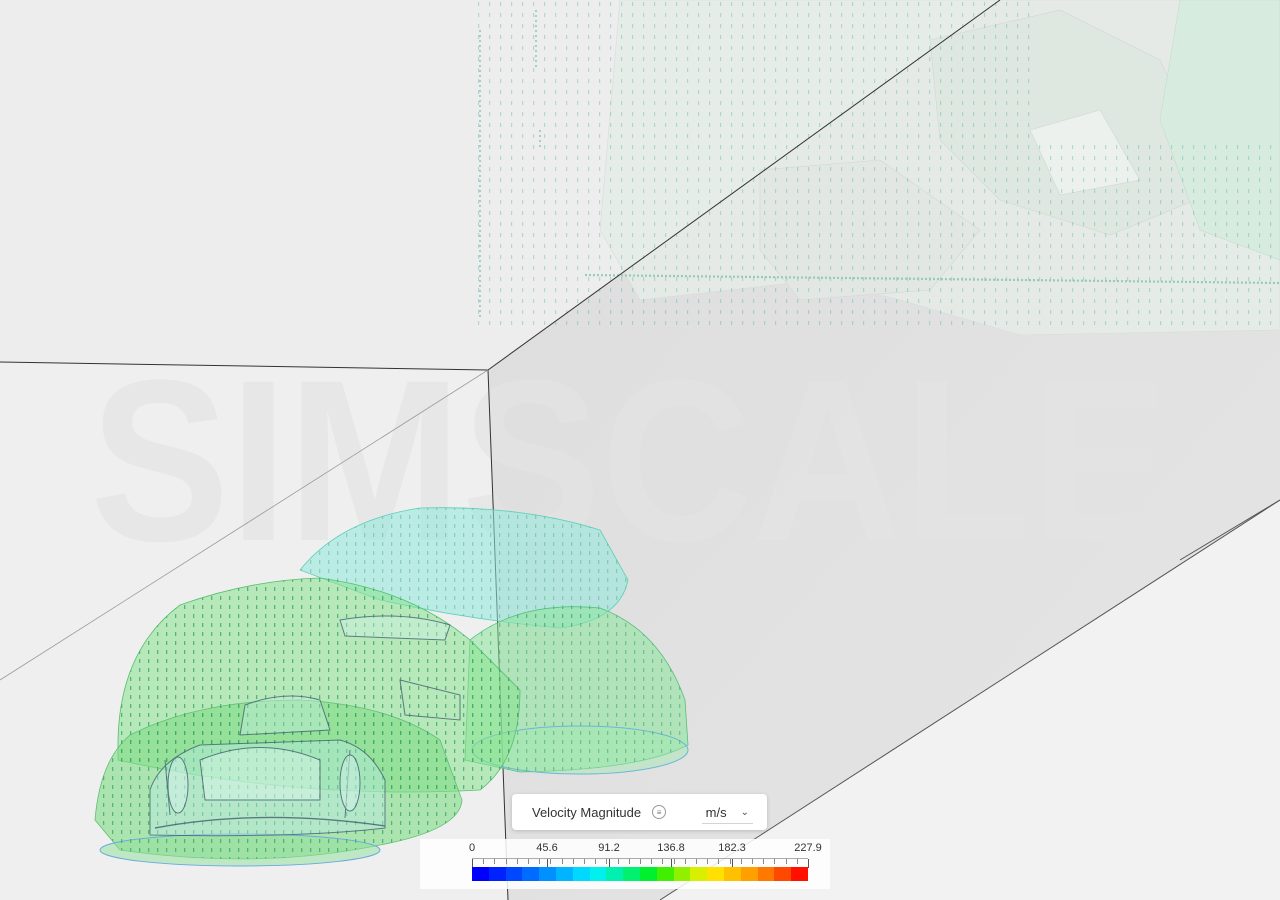 The image size is (1280, 900). I want to click on tick-label: 0, so click(472, 848).